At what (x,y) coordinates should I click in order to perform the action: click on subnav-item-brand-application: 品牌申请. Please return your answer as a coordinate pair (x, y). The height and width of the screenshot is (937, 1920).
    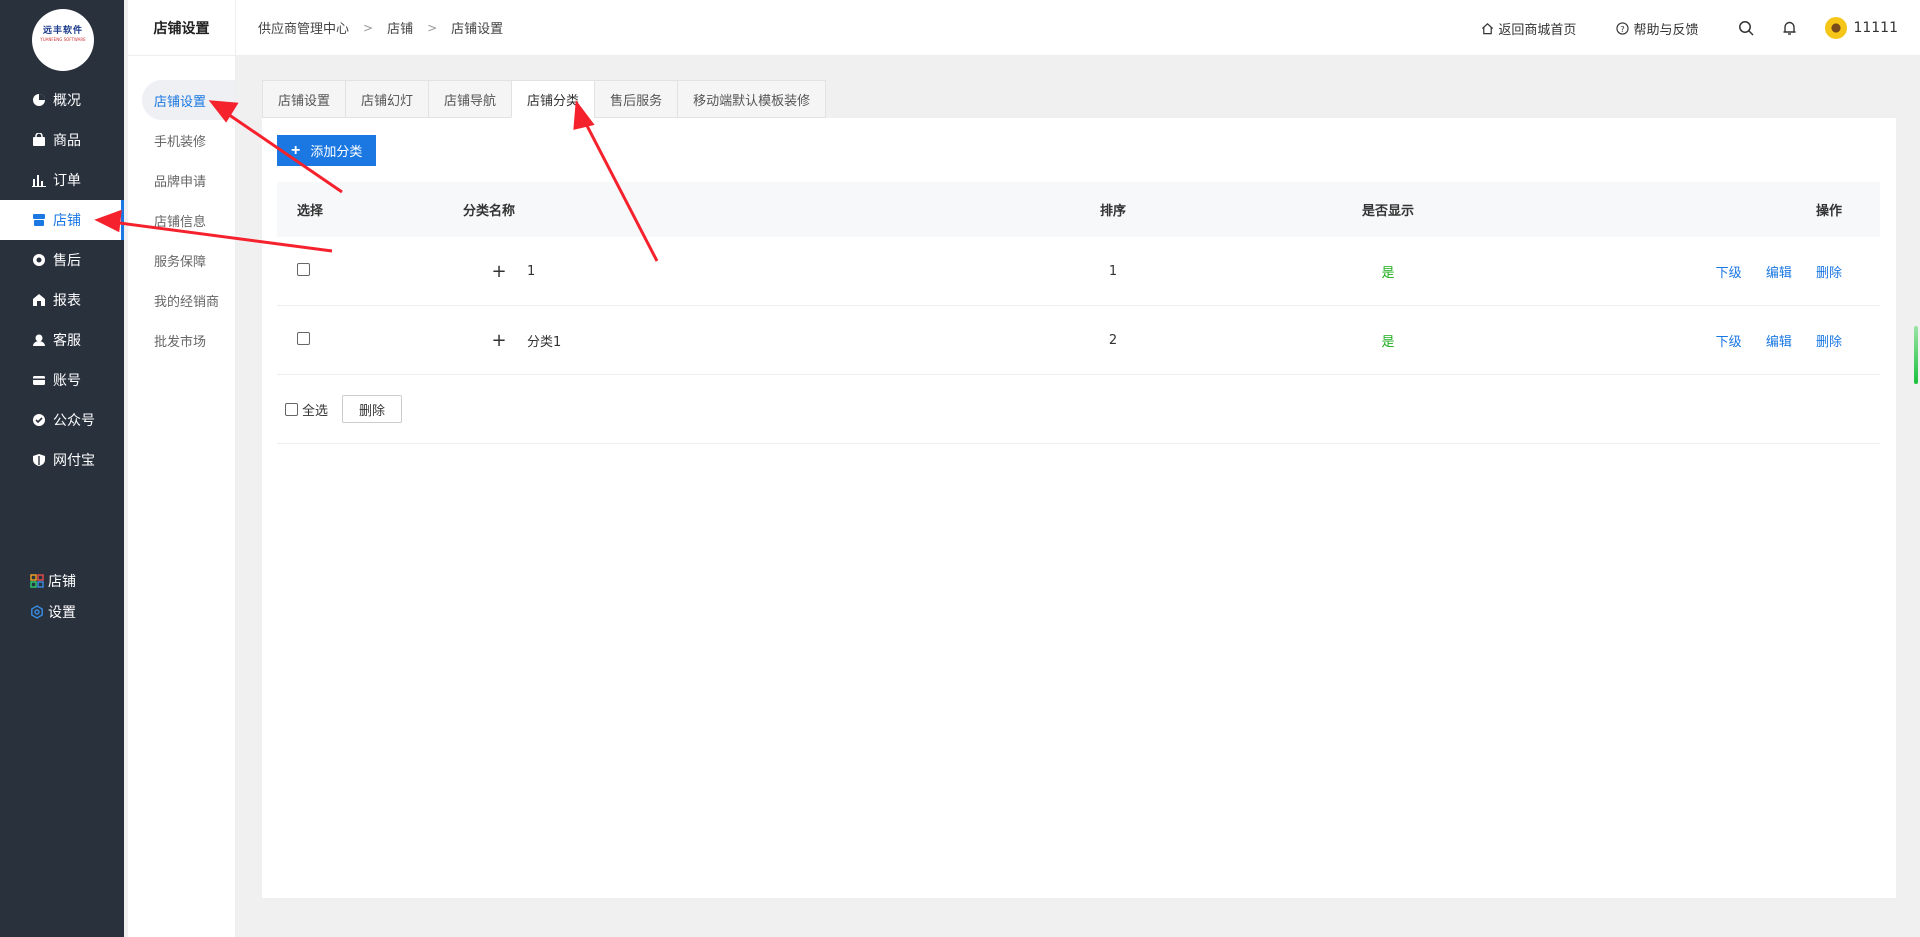
    Looking at the image, I should click on (181, 180).